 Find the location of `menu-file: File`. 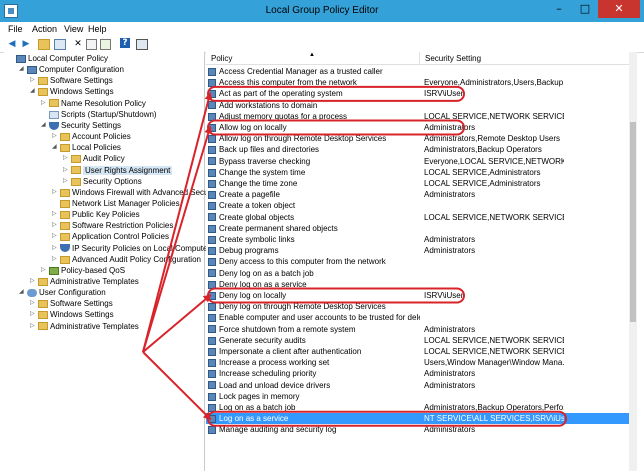

menu-file: File is located at coordinates (15, 29).